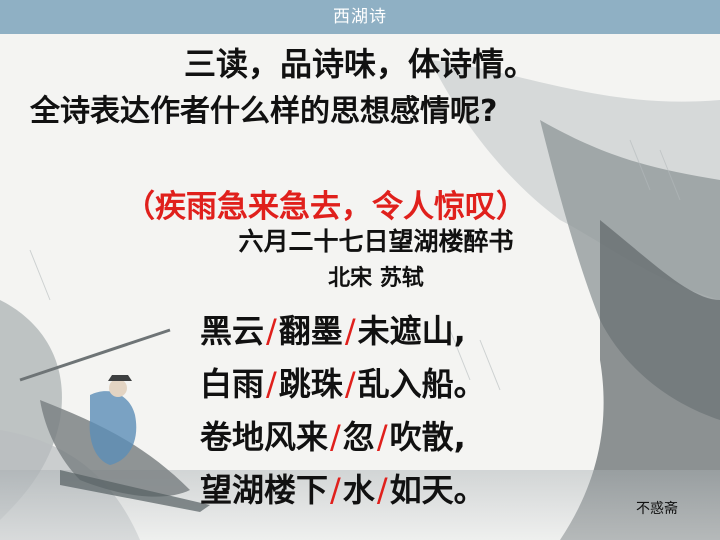  I want to click on poem-line: 卷地风来/忽/吹散,, so click(410, 437).